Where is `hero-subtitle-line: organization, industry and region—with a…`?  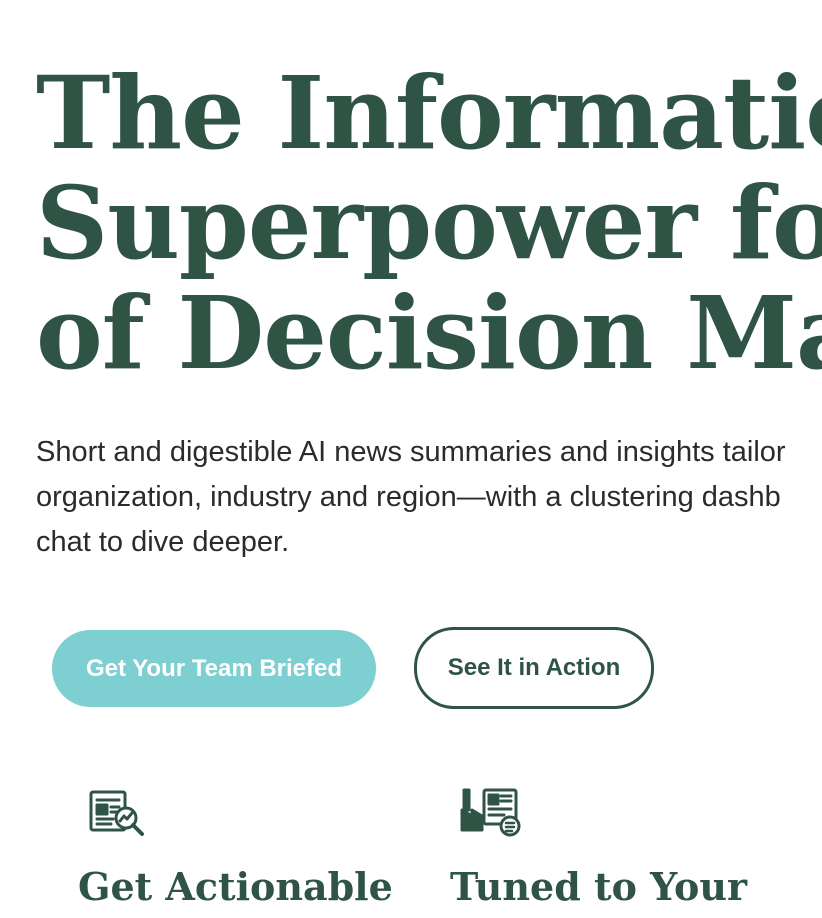 hero-subtitle-line: organization, industry and region—with a… is located at coordinates (408, 497).